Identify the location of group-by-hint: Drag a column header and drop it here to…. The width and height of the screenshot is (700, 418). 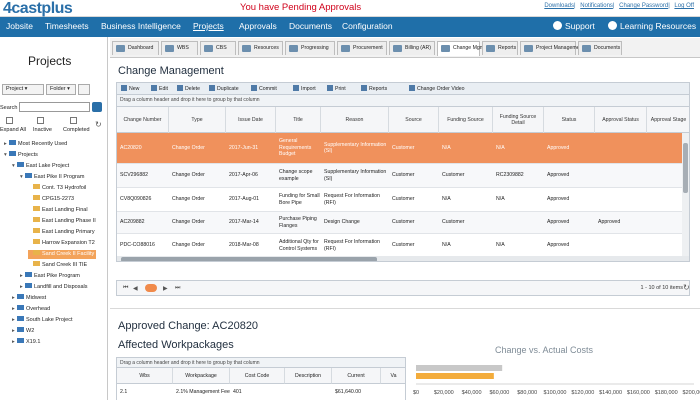
(403, 100).